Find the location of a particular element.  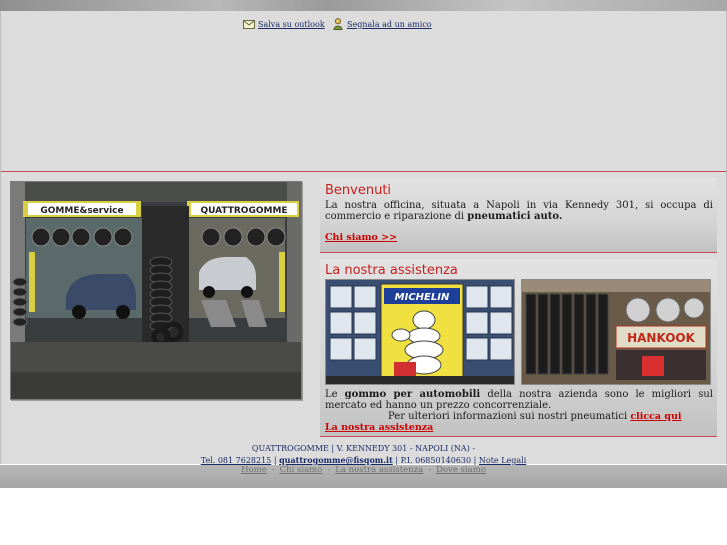

vat-number: | P.I. 06850140630 | is located at coordinates (435, 460).